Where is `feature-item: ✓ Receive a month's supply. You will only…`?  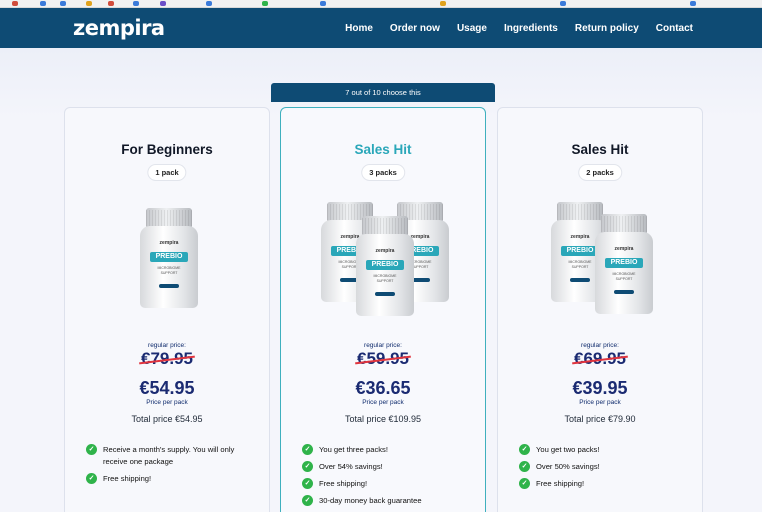 feature-item: ✓ Receive a month's supply. You will only… is located at coordinates (171, 456).